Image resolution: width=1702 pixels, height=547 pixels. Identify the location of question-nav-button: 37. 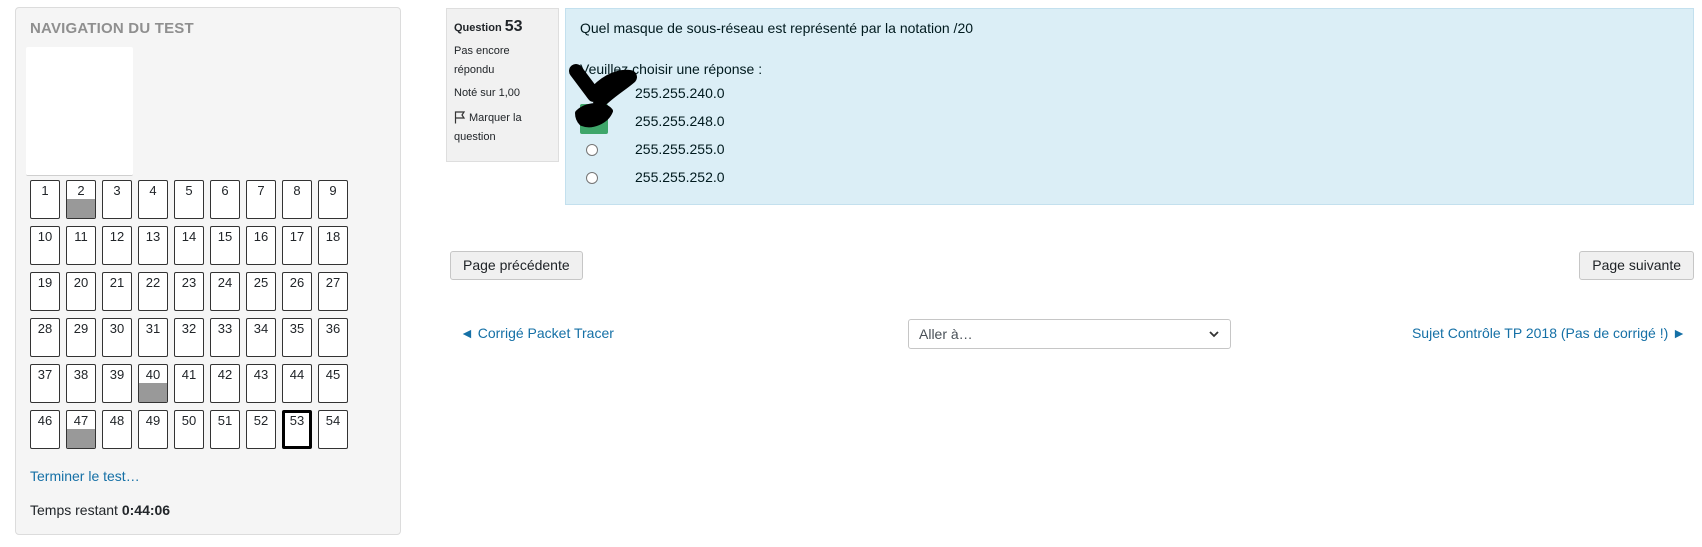
(45, 383).